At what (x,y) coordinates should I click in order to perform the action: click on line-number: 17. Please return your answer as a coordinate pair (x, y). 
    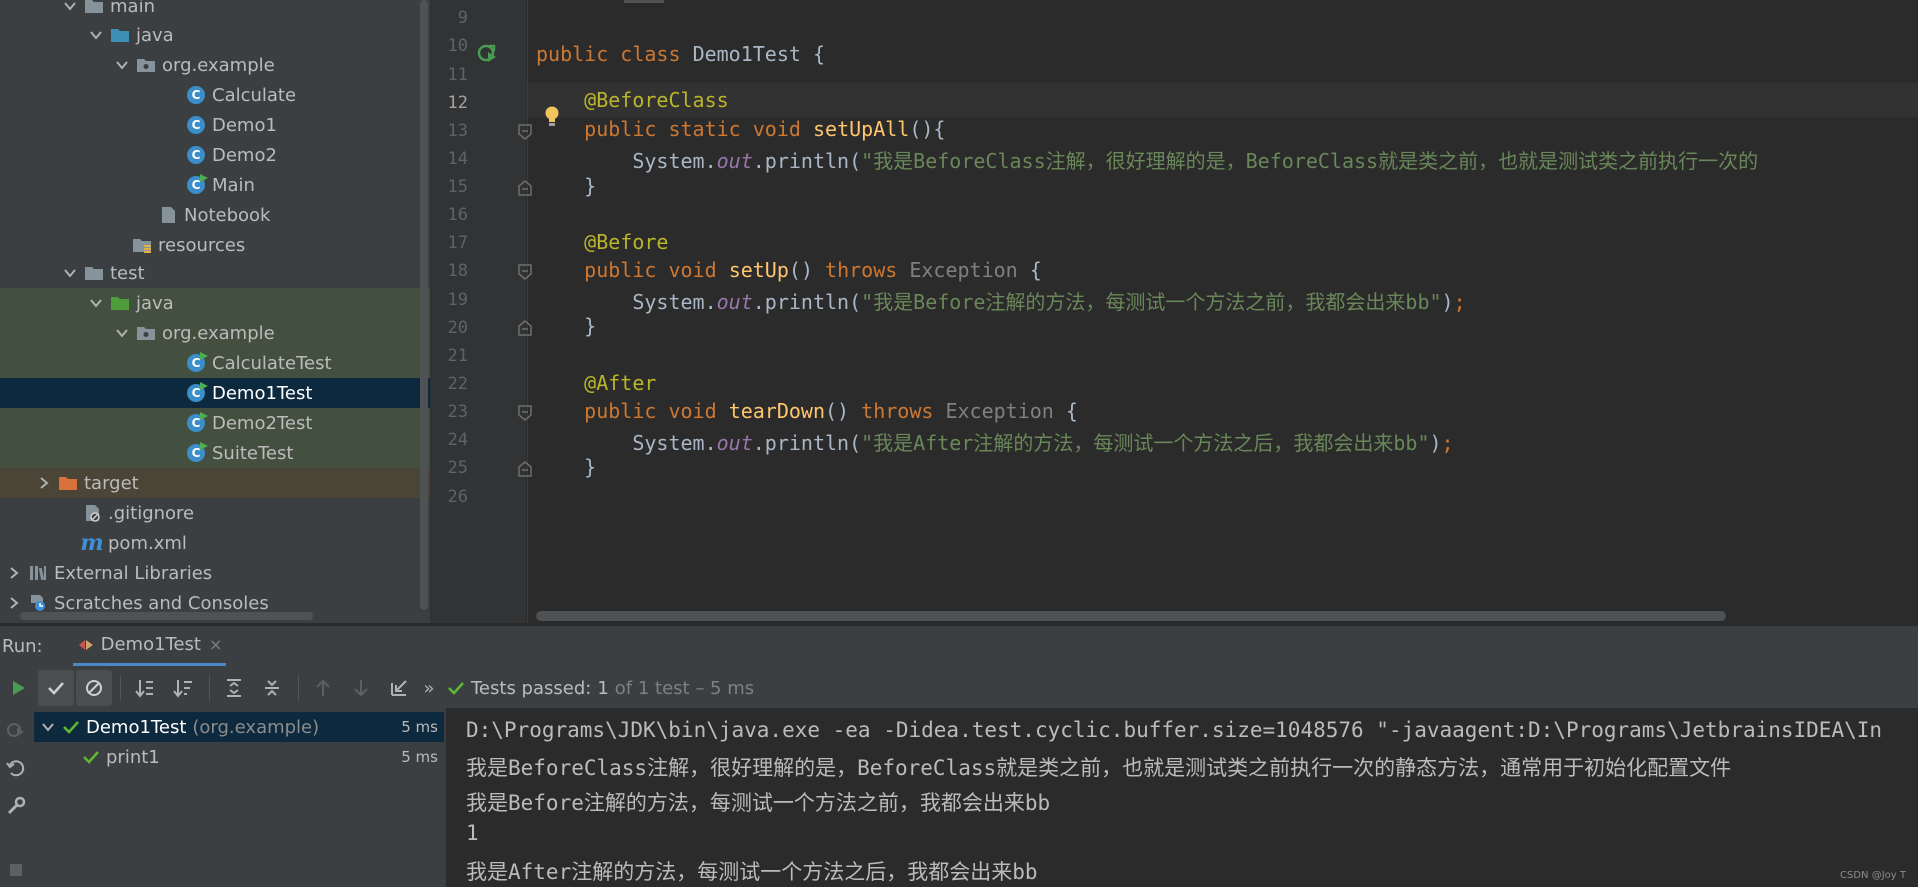
    Looking at the image, I should click on (457, 243).